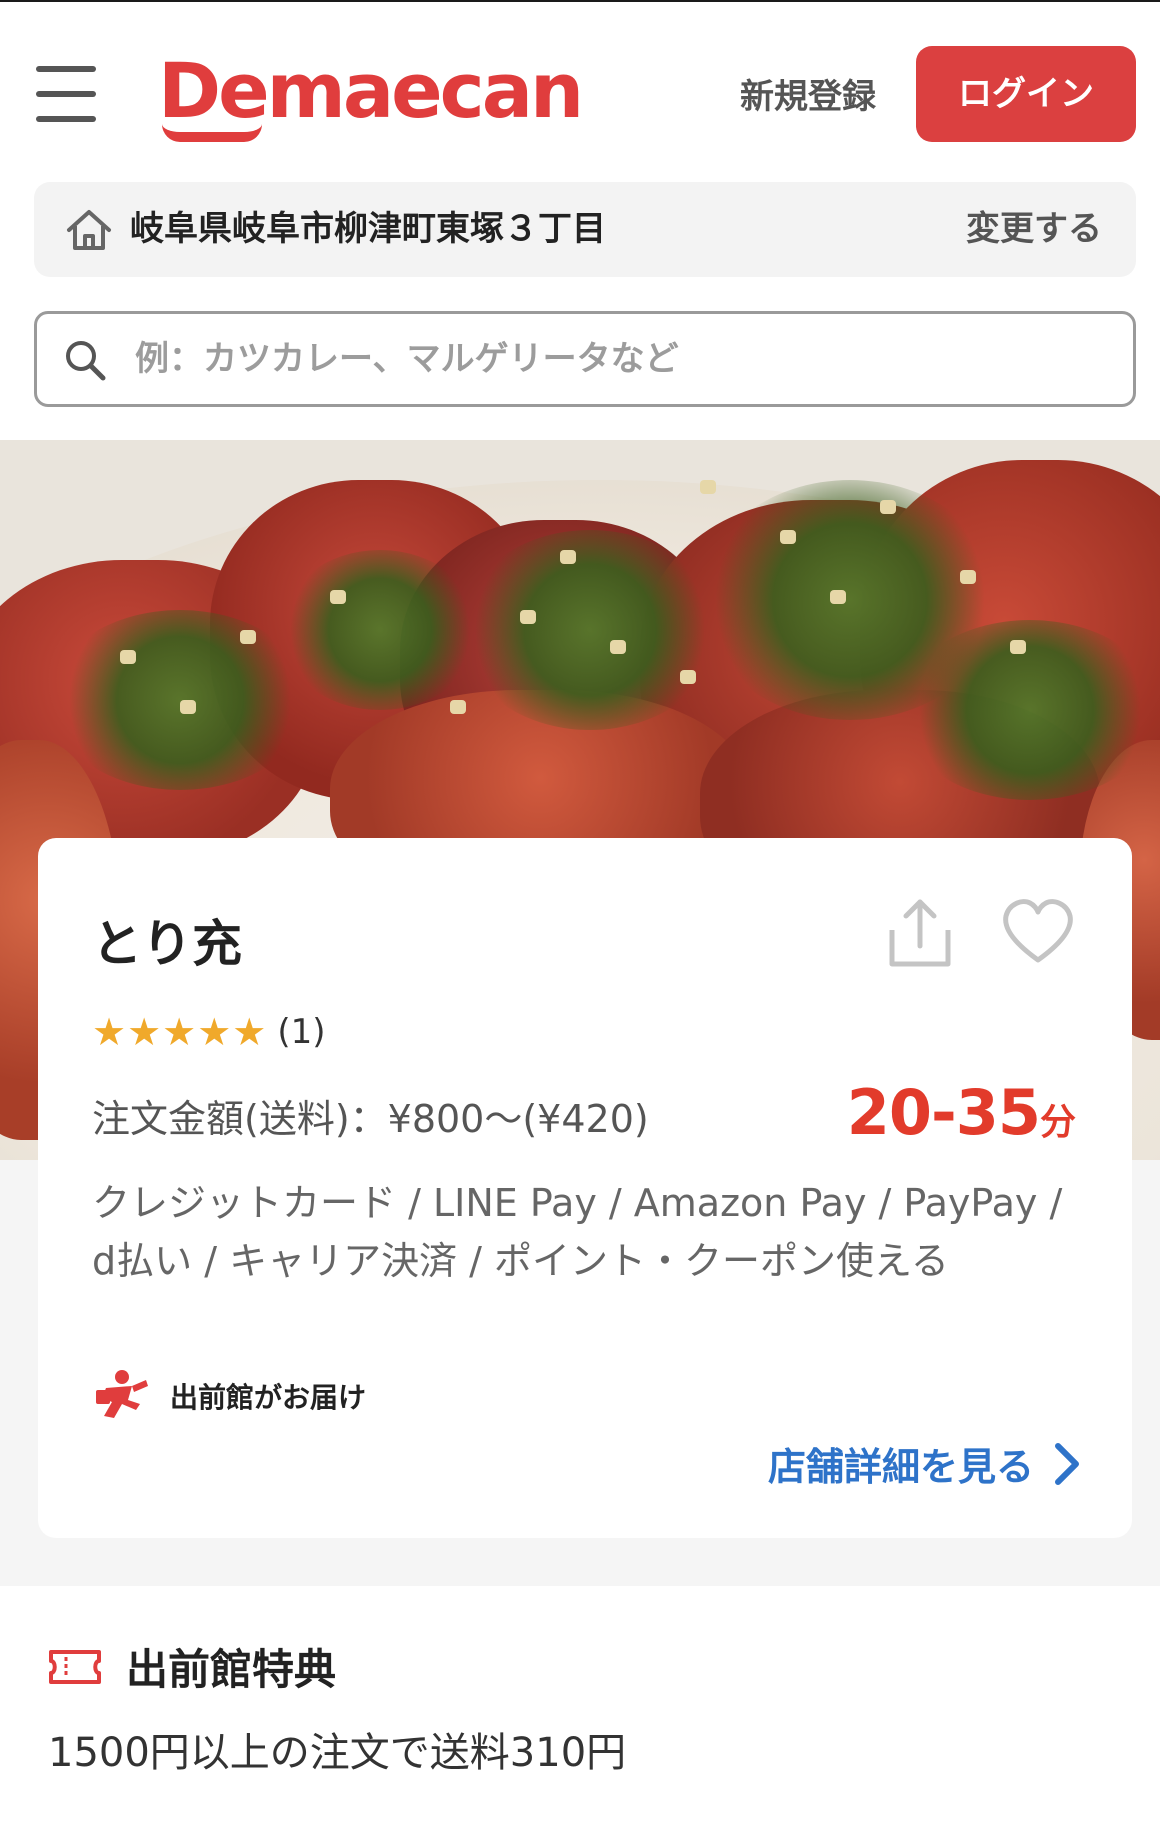 The image size is (1160, 1829). I want to click on delivered-by-label: 出前館がお届け, so click(268, 1397).